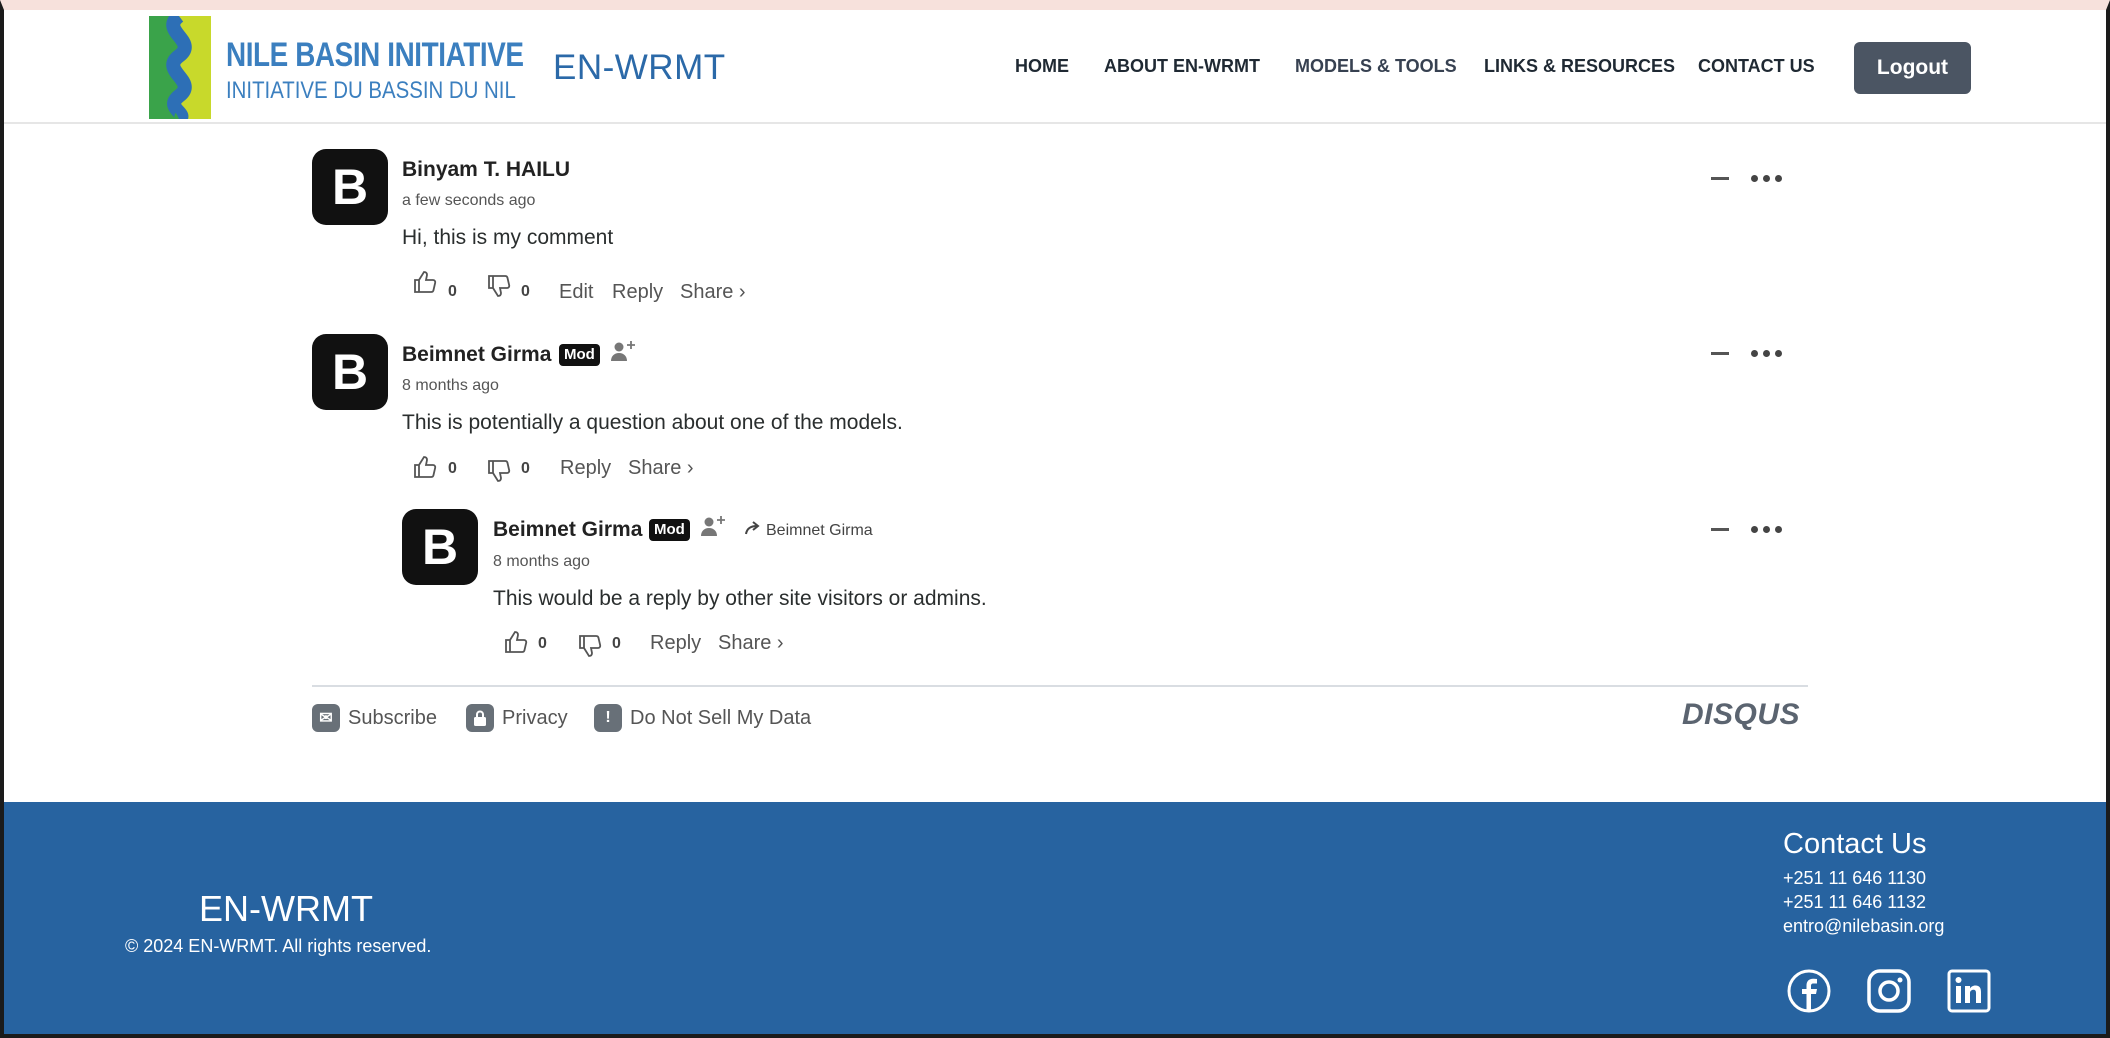 The width and height of the screenshot is (2110, 1038). What do you see at coordinates (721, 717) in the screenshot?
I see `do-not-sell-label: Do Not Sell My Data` at bounding box center [721, 717].